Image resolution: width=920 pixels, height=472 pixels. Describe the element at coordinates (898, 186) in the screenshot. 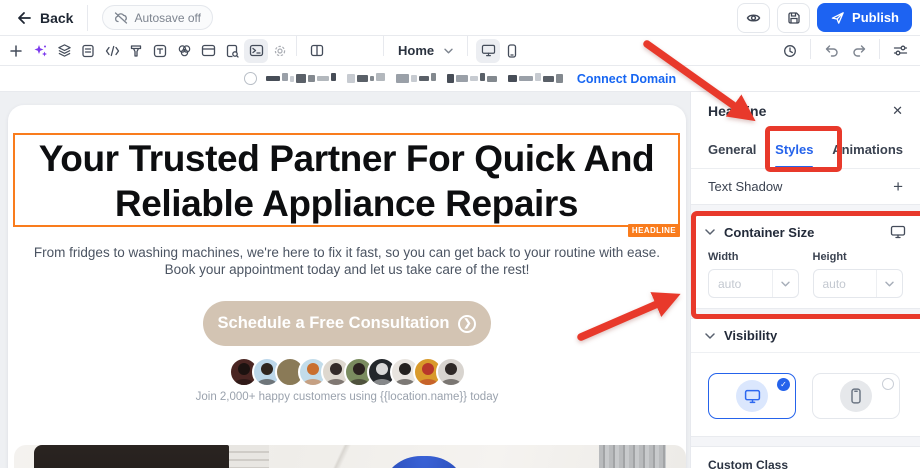

I see `add-text-shadow-button: +` at that location.